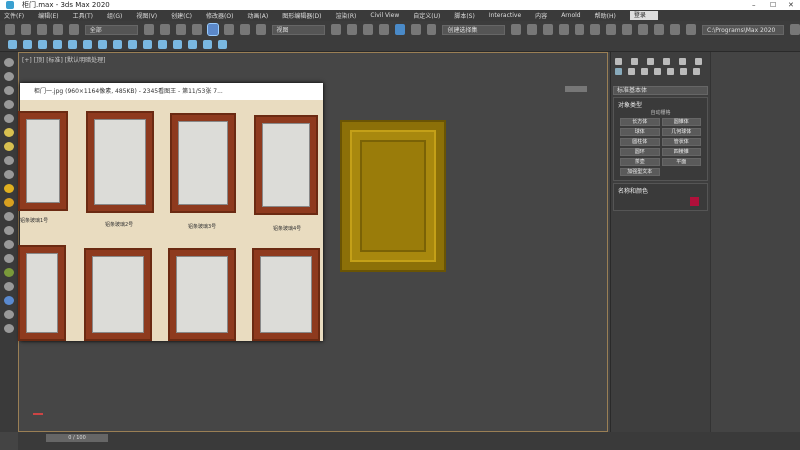 Image resolution: width=800 pixels, height=450 pixels. I want to click on ring-icon, so click(117, 44).